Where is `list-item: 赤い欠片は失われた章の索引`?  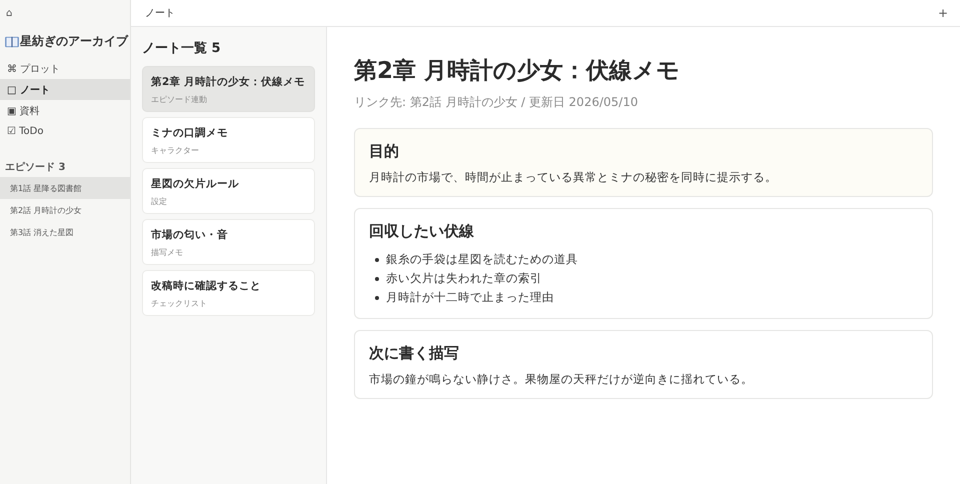 list-item: 赤い欠片は失われた章の索引 is located at coordinates (464, 278).